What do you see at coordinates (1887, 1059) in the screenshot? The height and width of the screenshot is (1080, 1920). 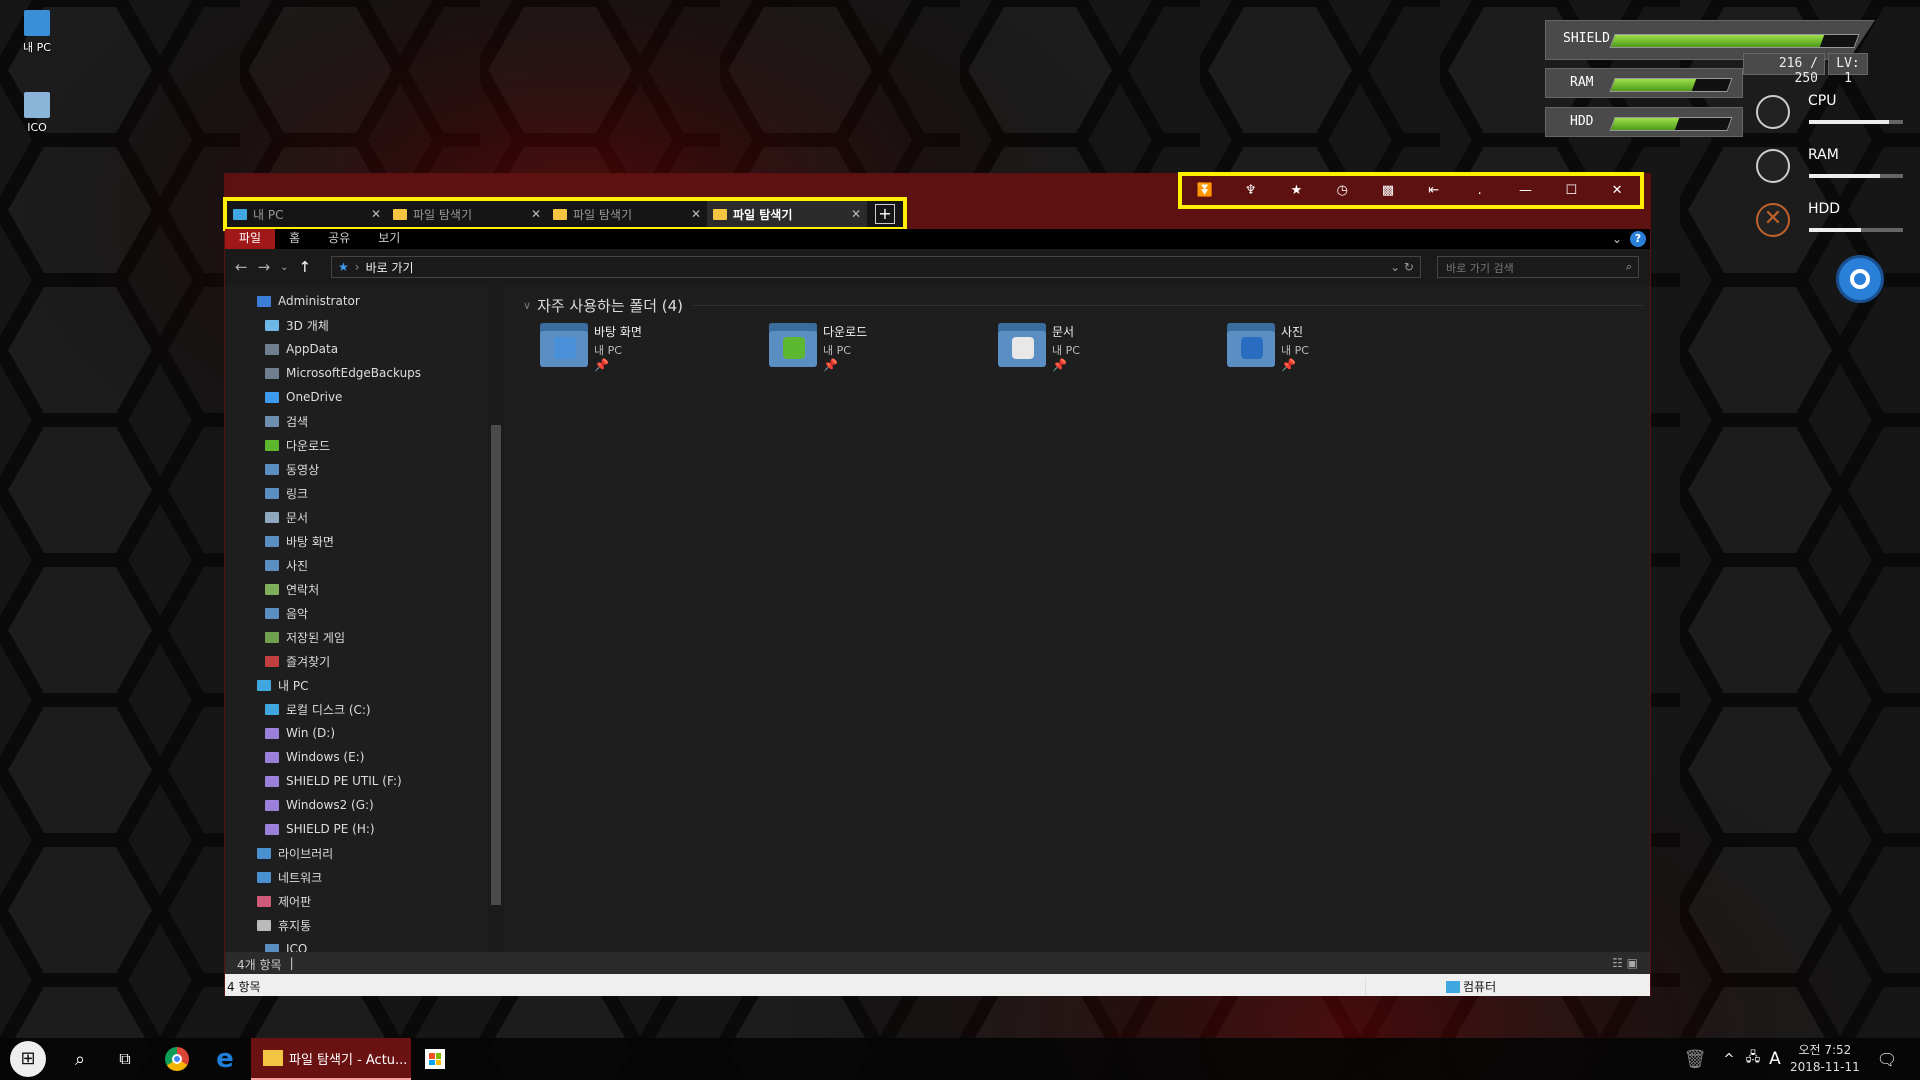 I see `notification-icon: 🗨` at bounding box center [1887, 1059].